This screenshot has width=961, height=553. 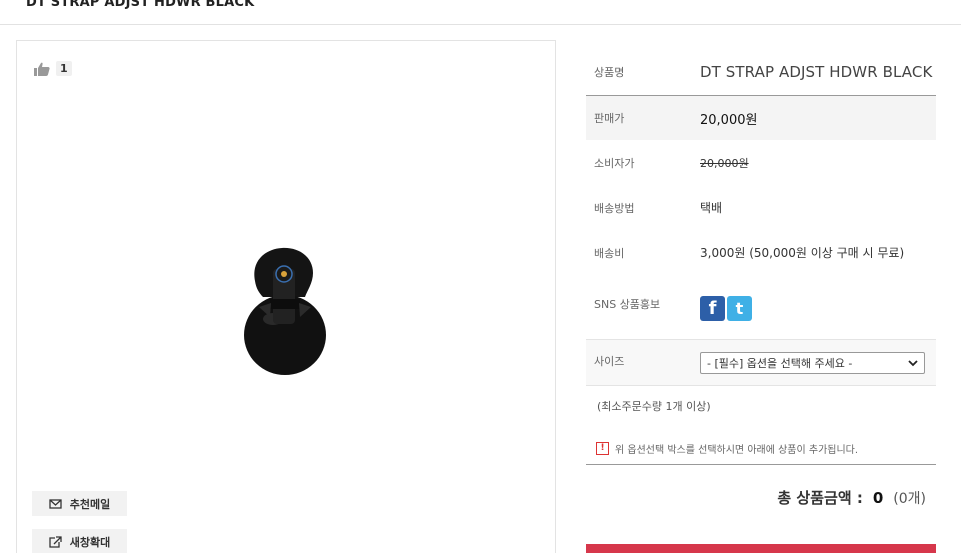 I want to click on product-name-label: 상품명, so click(x=609, y=72).